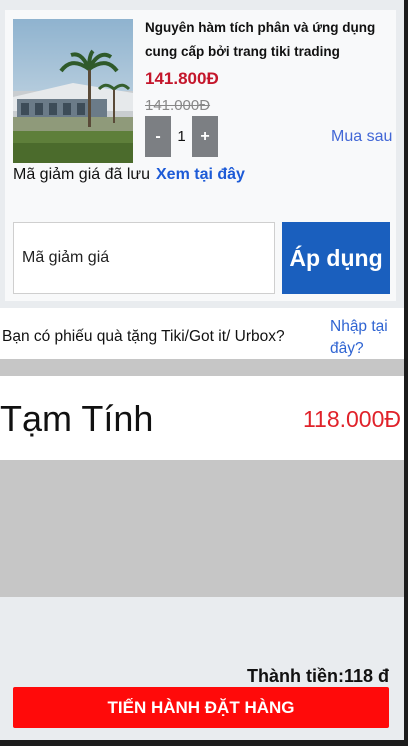 Image resolution: width=408 pixels, height=746 pixels. What do you see at coordinates (181, 136) in the screenshot?
I see `quantity-value: 1` at bounding box center [181, 136].